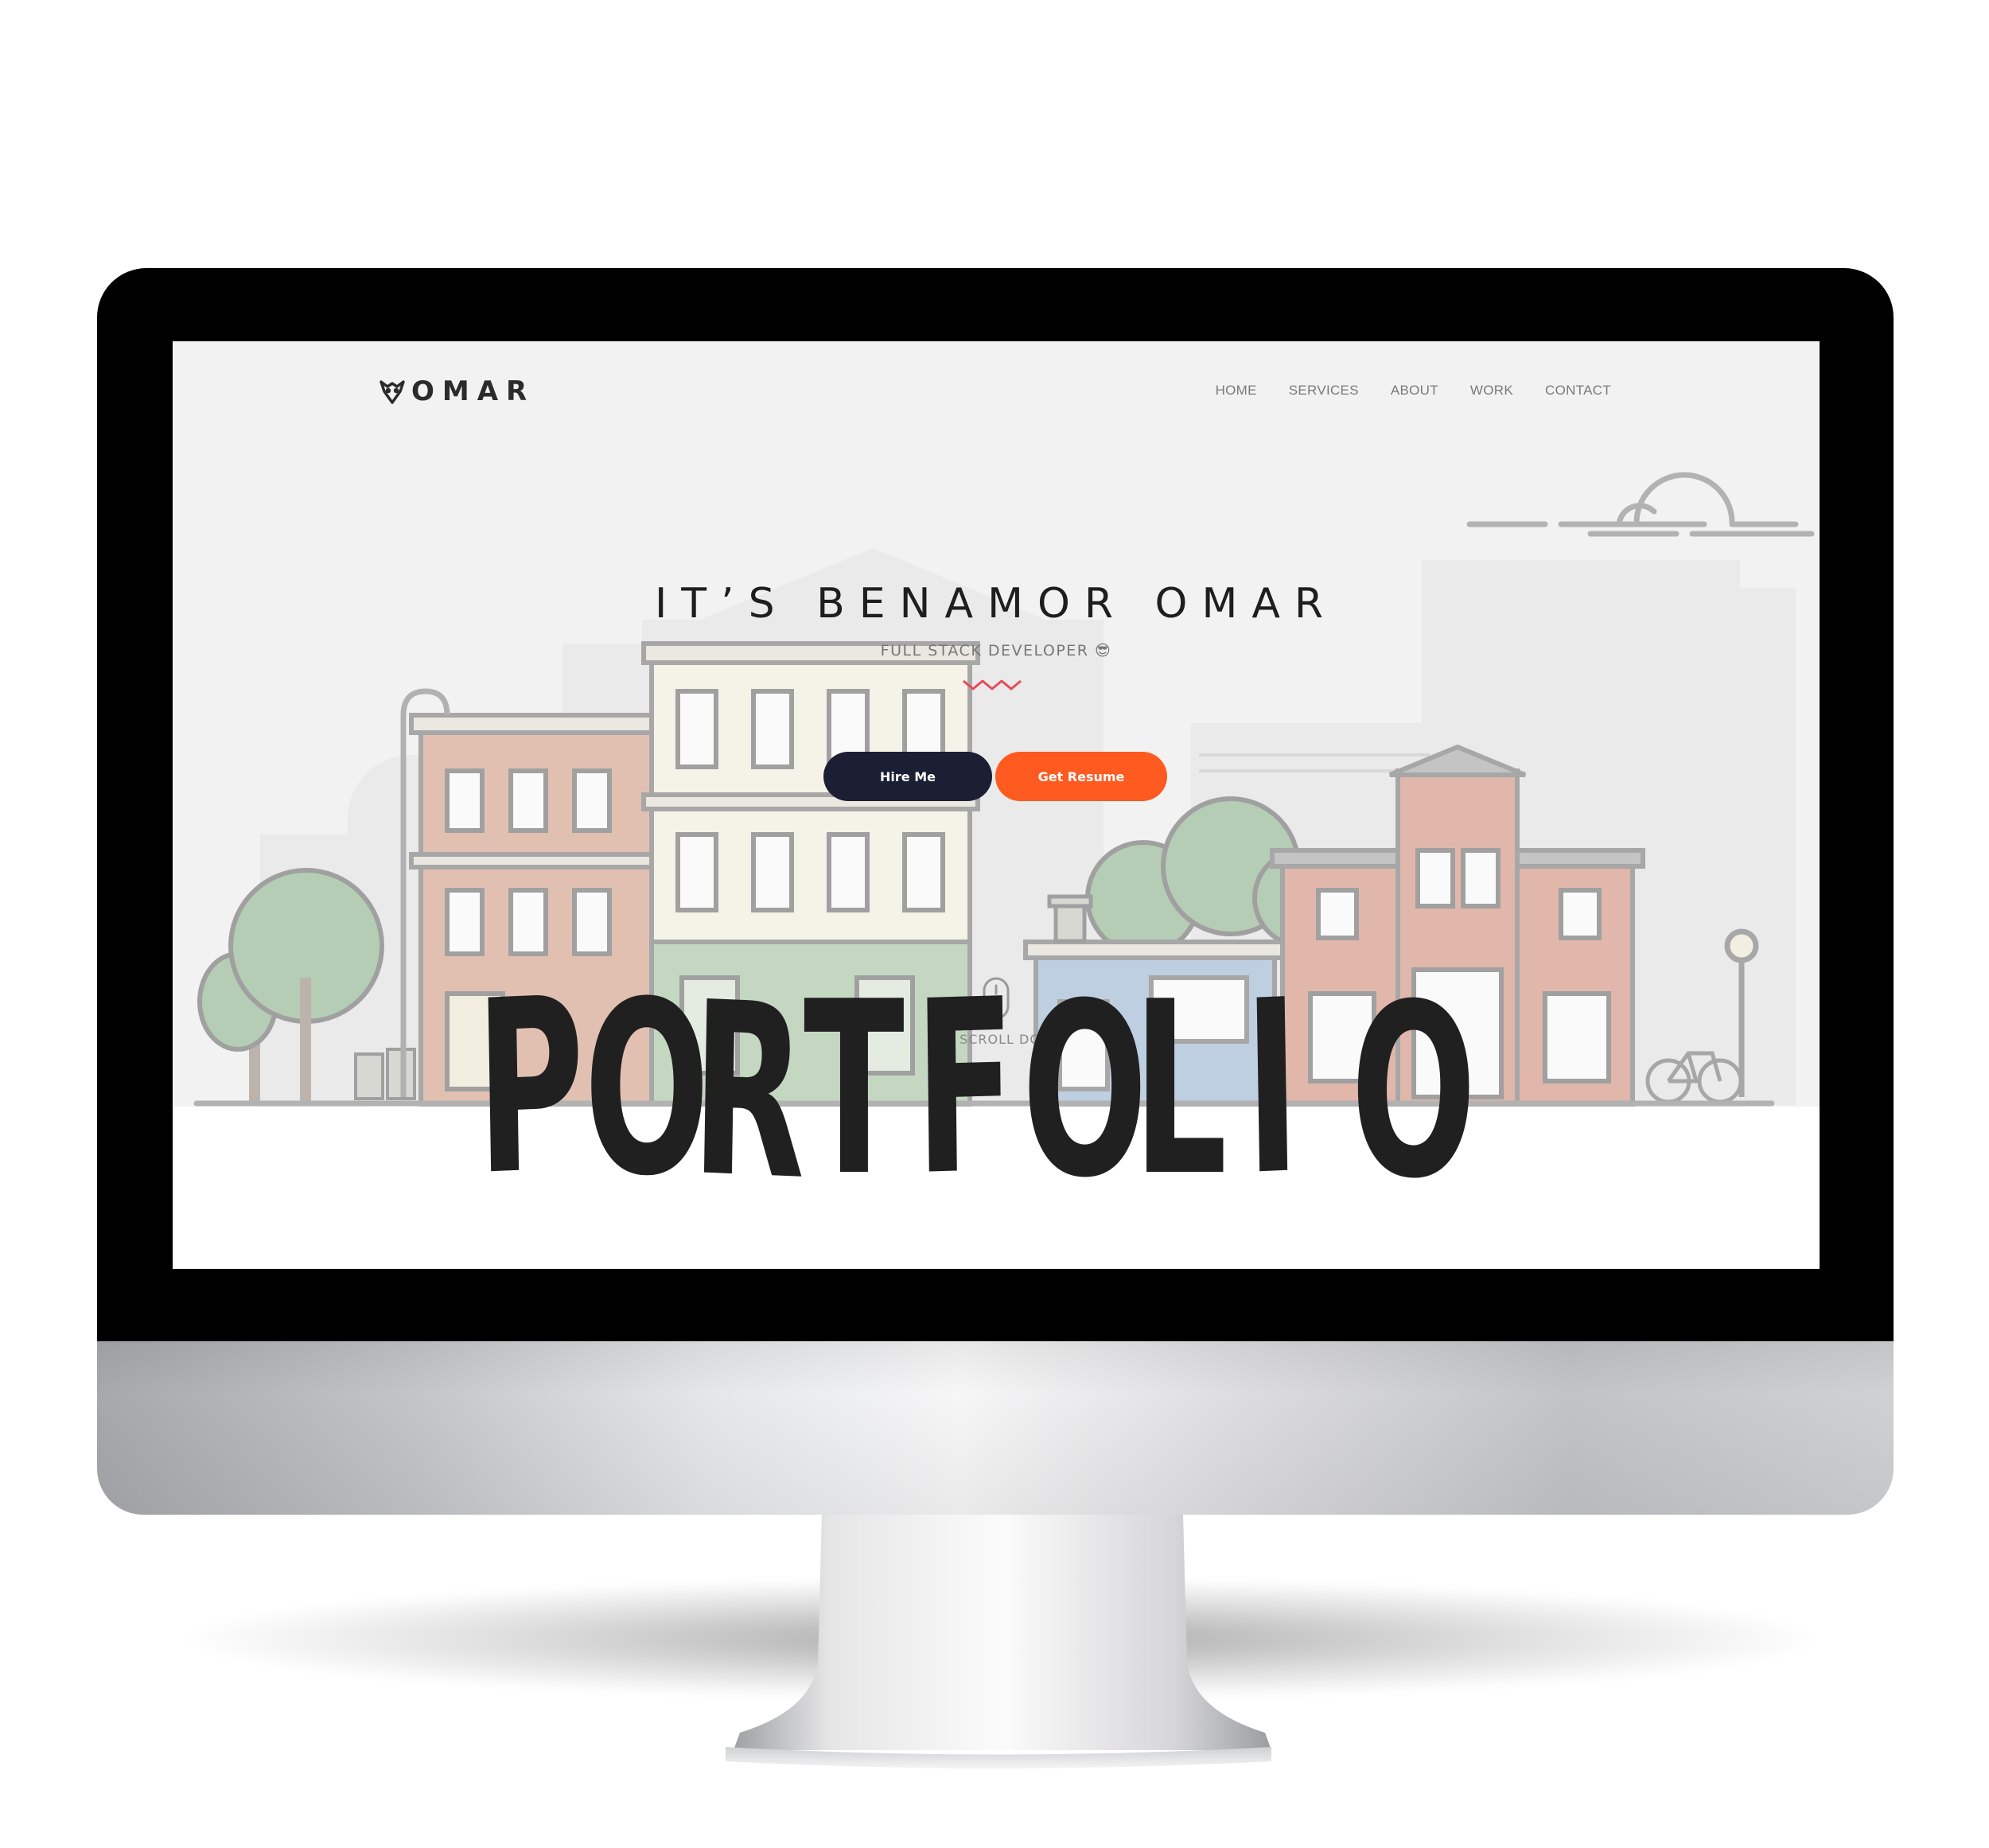 This screenshot has height=1848, width=1989. I want to click on nav-work: WORK, so click(1491, 391).